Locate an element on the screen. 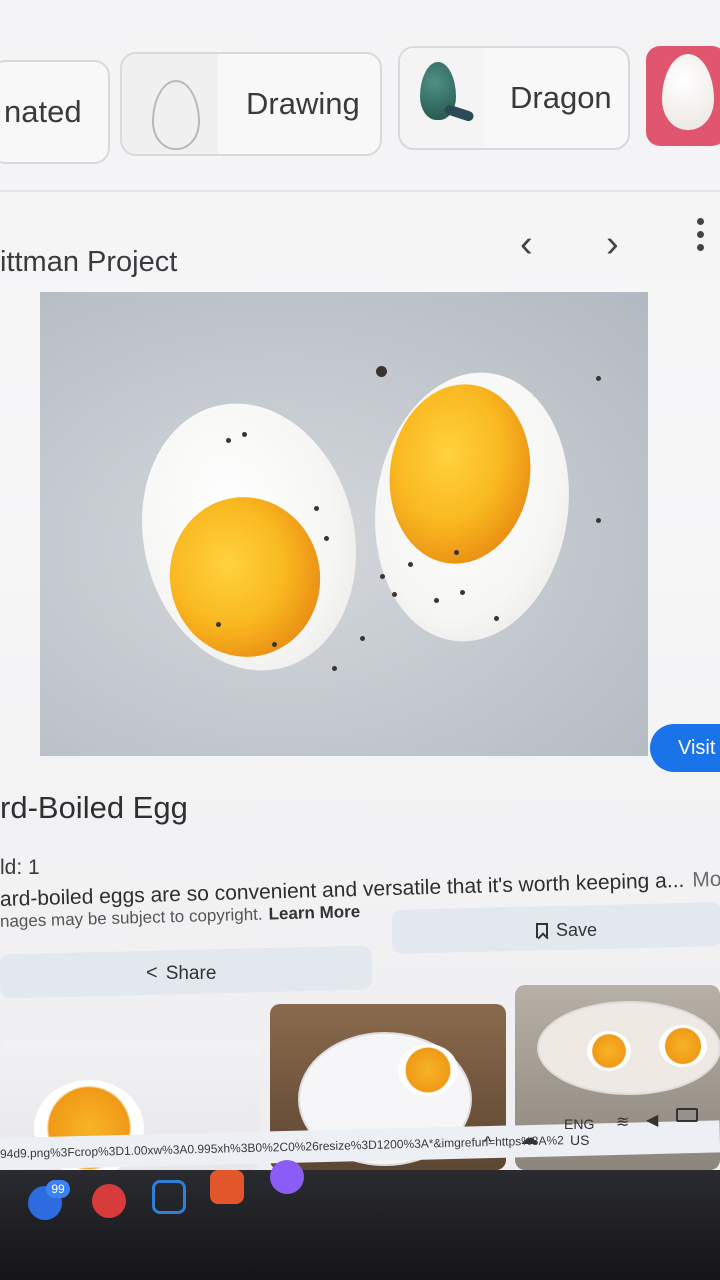  battery-icon is located at coordinates (687, 1115).